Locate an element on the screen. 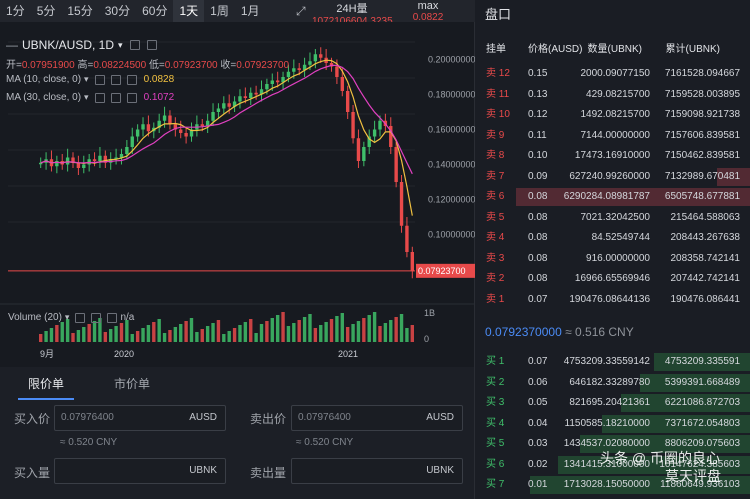 The height and width of the screenshot is (499, 750). volume-indicator-label: Volume (20) is located at coordinates (35, 317).